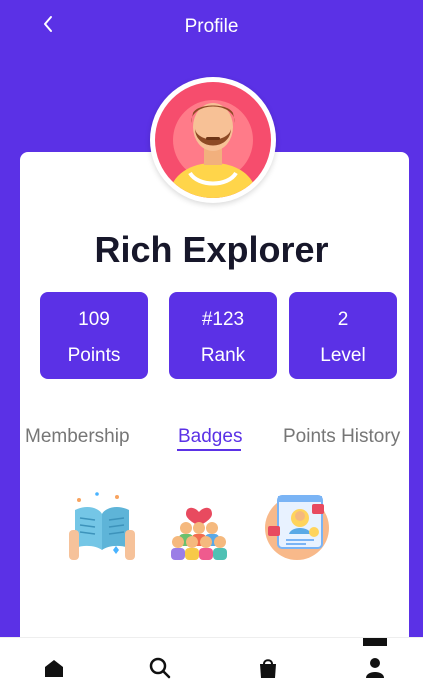 This screenshot has width=423, height=688. Describe the element at coordinates (77, 437) in the screenshot. I see `tab-membership: Membership` at that location.